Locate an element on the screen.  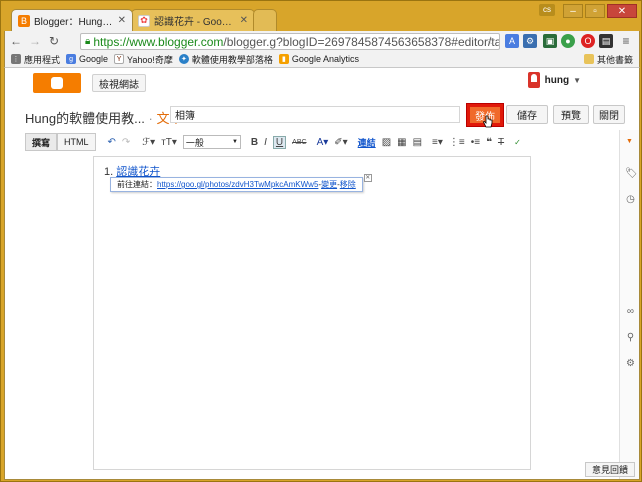
clear-format-icon: T is located at coordinates (501, 142).